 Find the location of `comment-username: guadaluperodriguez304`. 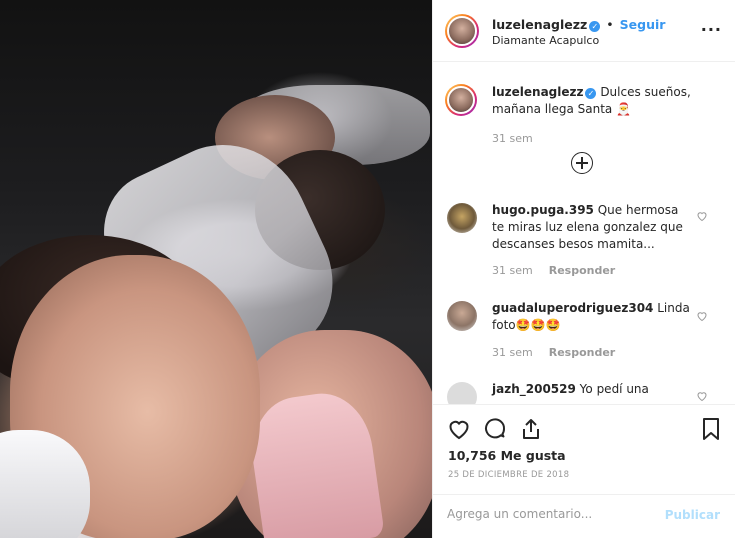

comment-username: guadaluperodriguez304 is located at coordinates (572, 308).